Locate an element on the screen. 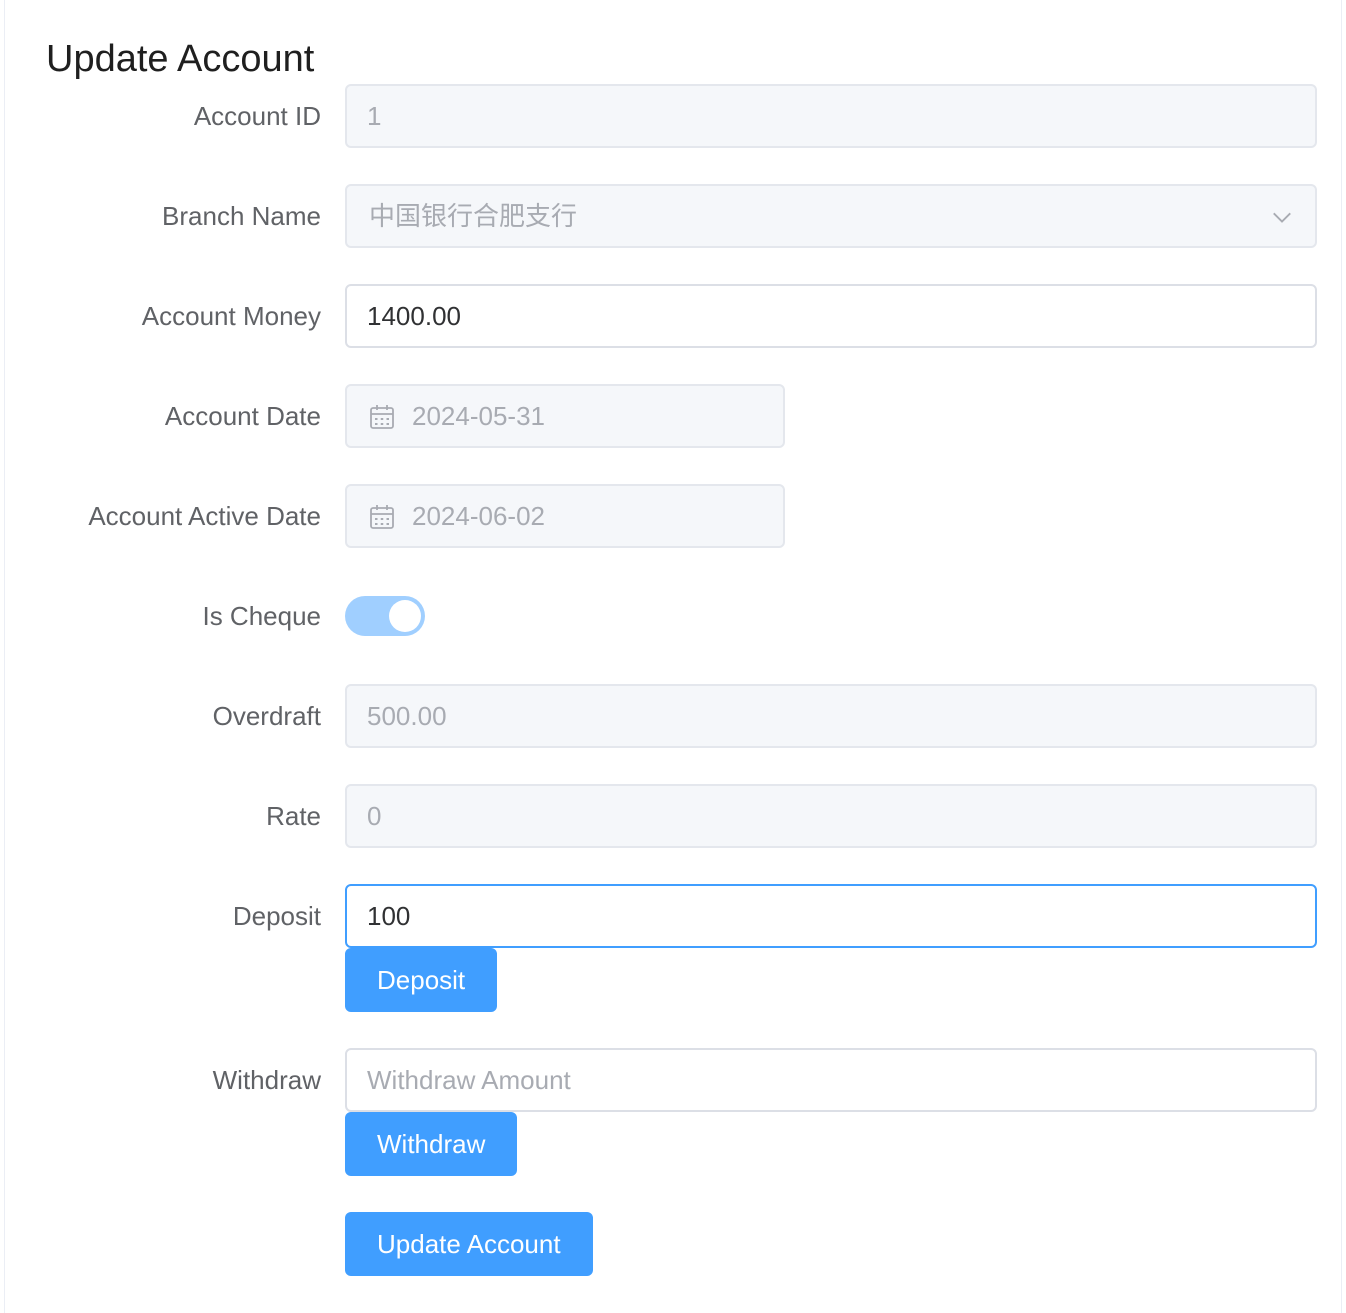 This screenshot has width=1346, height=1313. row-account-date: Account Date 2024-05-31 is located at coordinates (673, 416).